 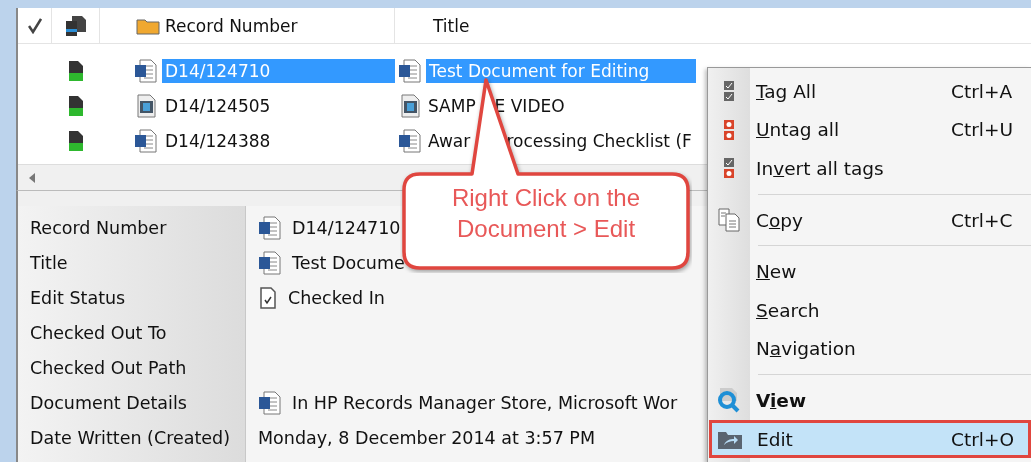 What do you see at coordinates (49, 262) in the screenshot?
I see `field-label: Title` at bounding box center [49, 262].